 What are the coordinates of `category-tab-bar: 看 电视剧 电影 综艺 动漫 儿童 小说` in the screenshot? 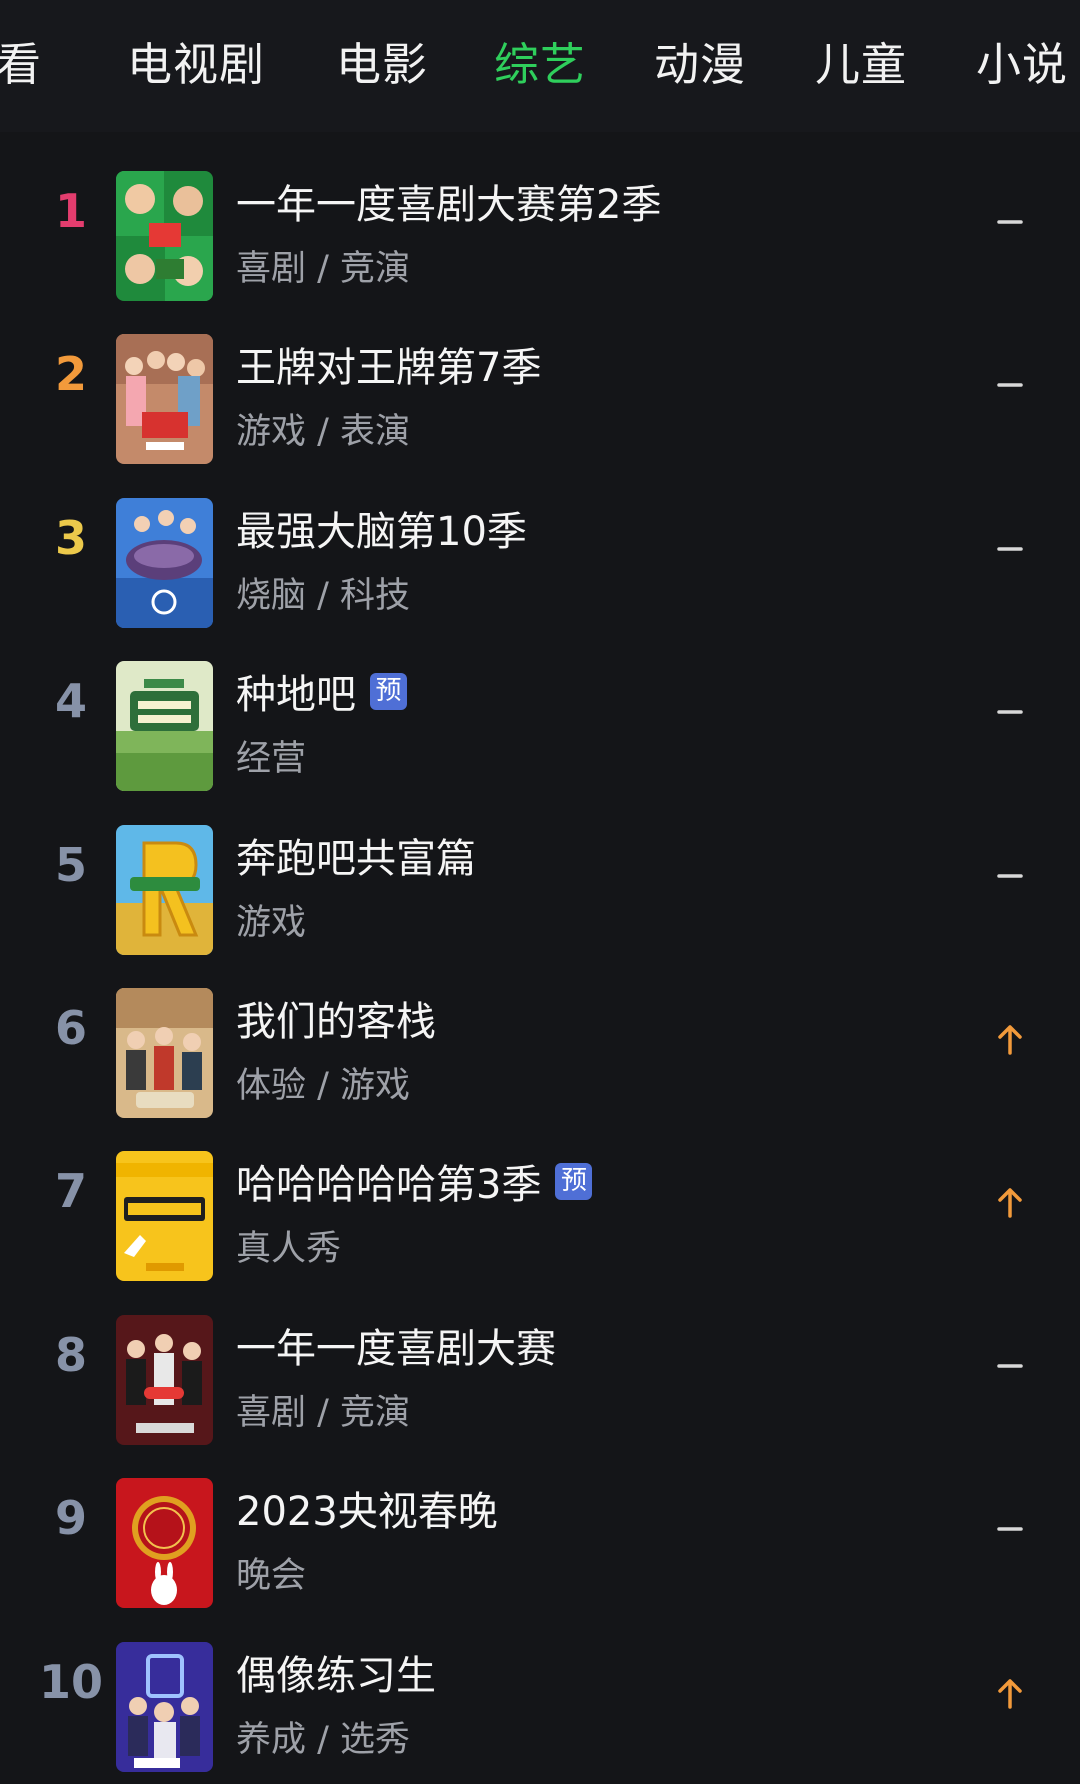 It's located at (540, 66).